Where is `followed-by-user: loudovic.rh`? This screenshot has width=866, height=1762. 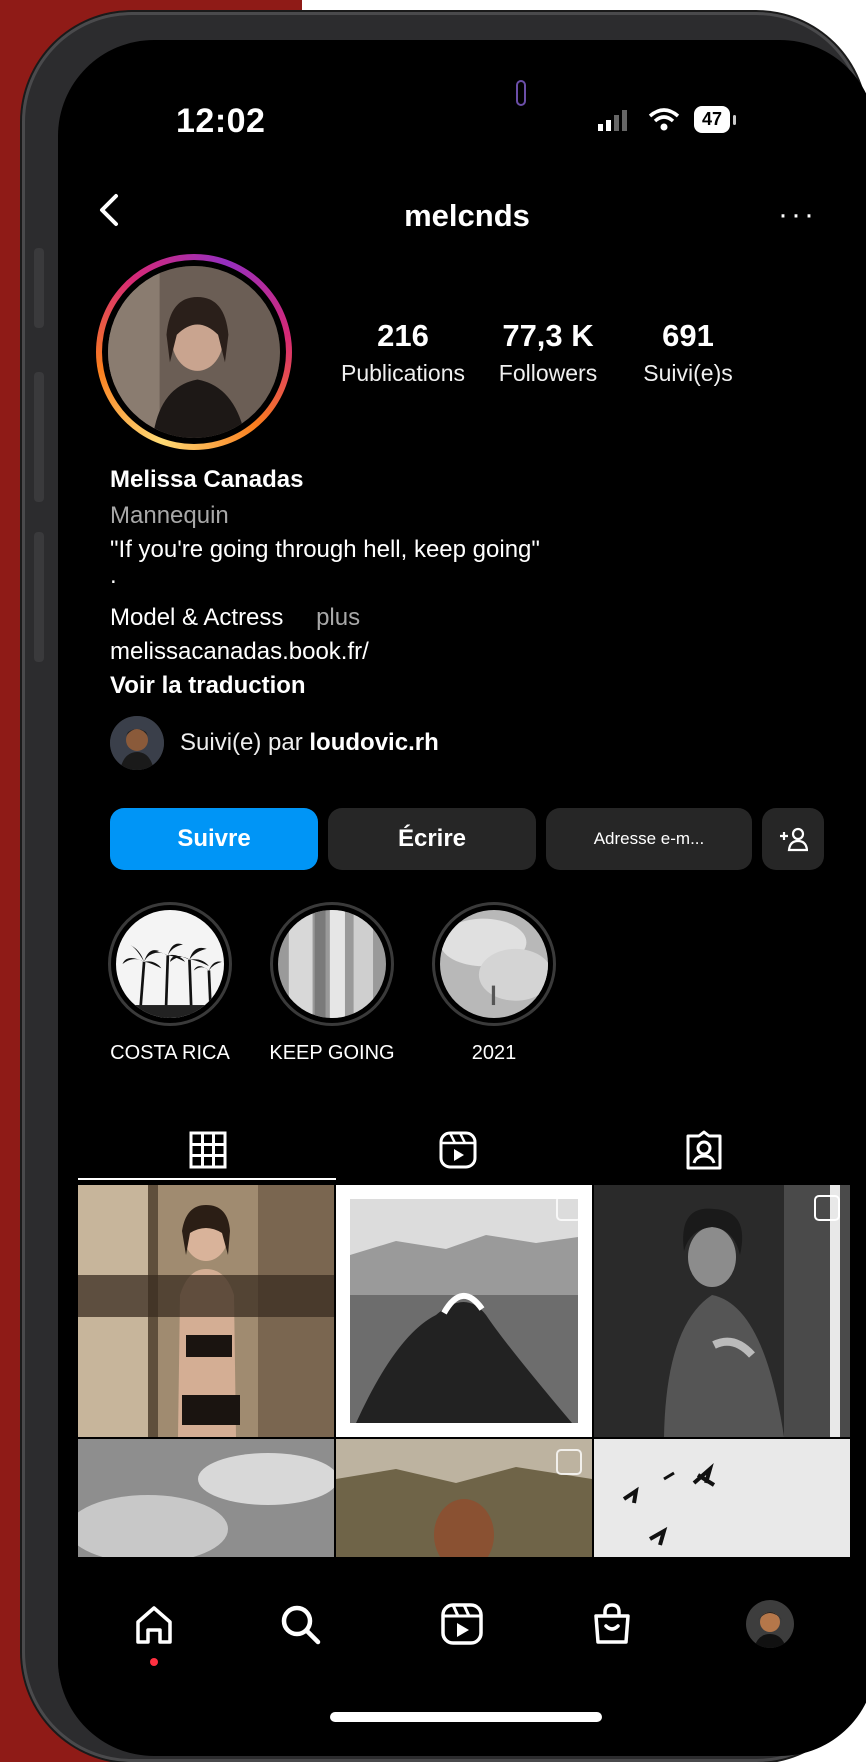
followed-by-user: loudovic.rh is located at coordinates (373, 742).